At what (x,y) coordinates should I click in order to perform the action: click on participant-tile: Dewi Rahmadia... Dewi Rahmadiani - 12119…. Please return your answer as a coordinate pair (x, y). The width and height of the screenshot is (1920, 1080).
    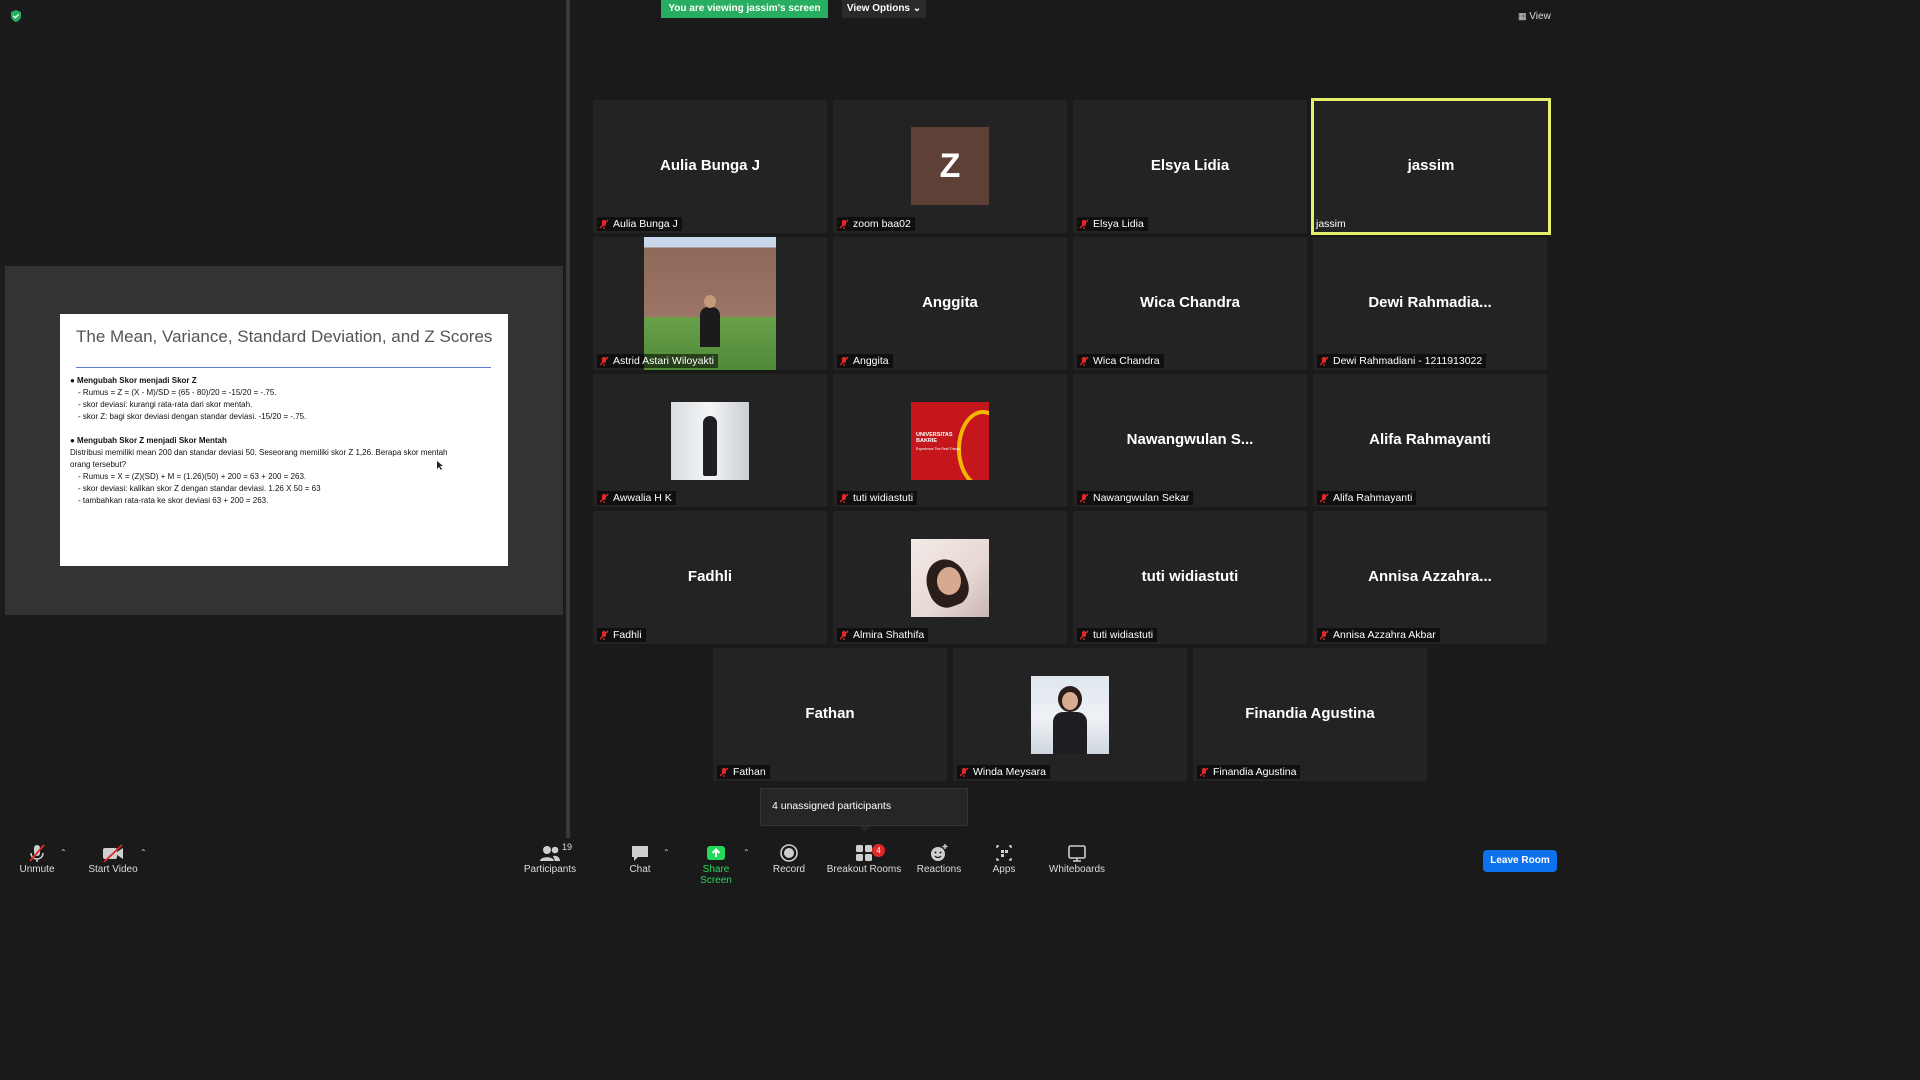
    Looking at the image, I should click on (1430, 303).